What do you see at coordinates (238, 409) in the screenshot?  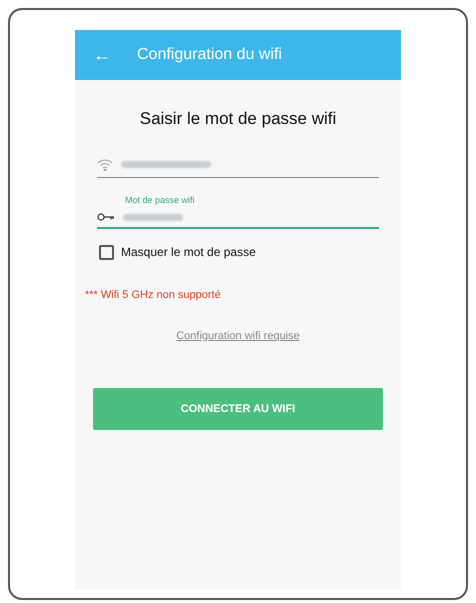 I see `connect-button: CONNECTER AU WIFI` at bounding box center [238, 409].